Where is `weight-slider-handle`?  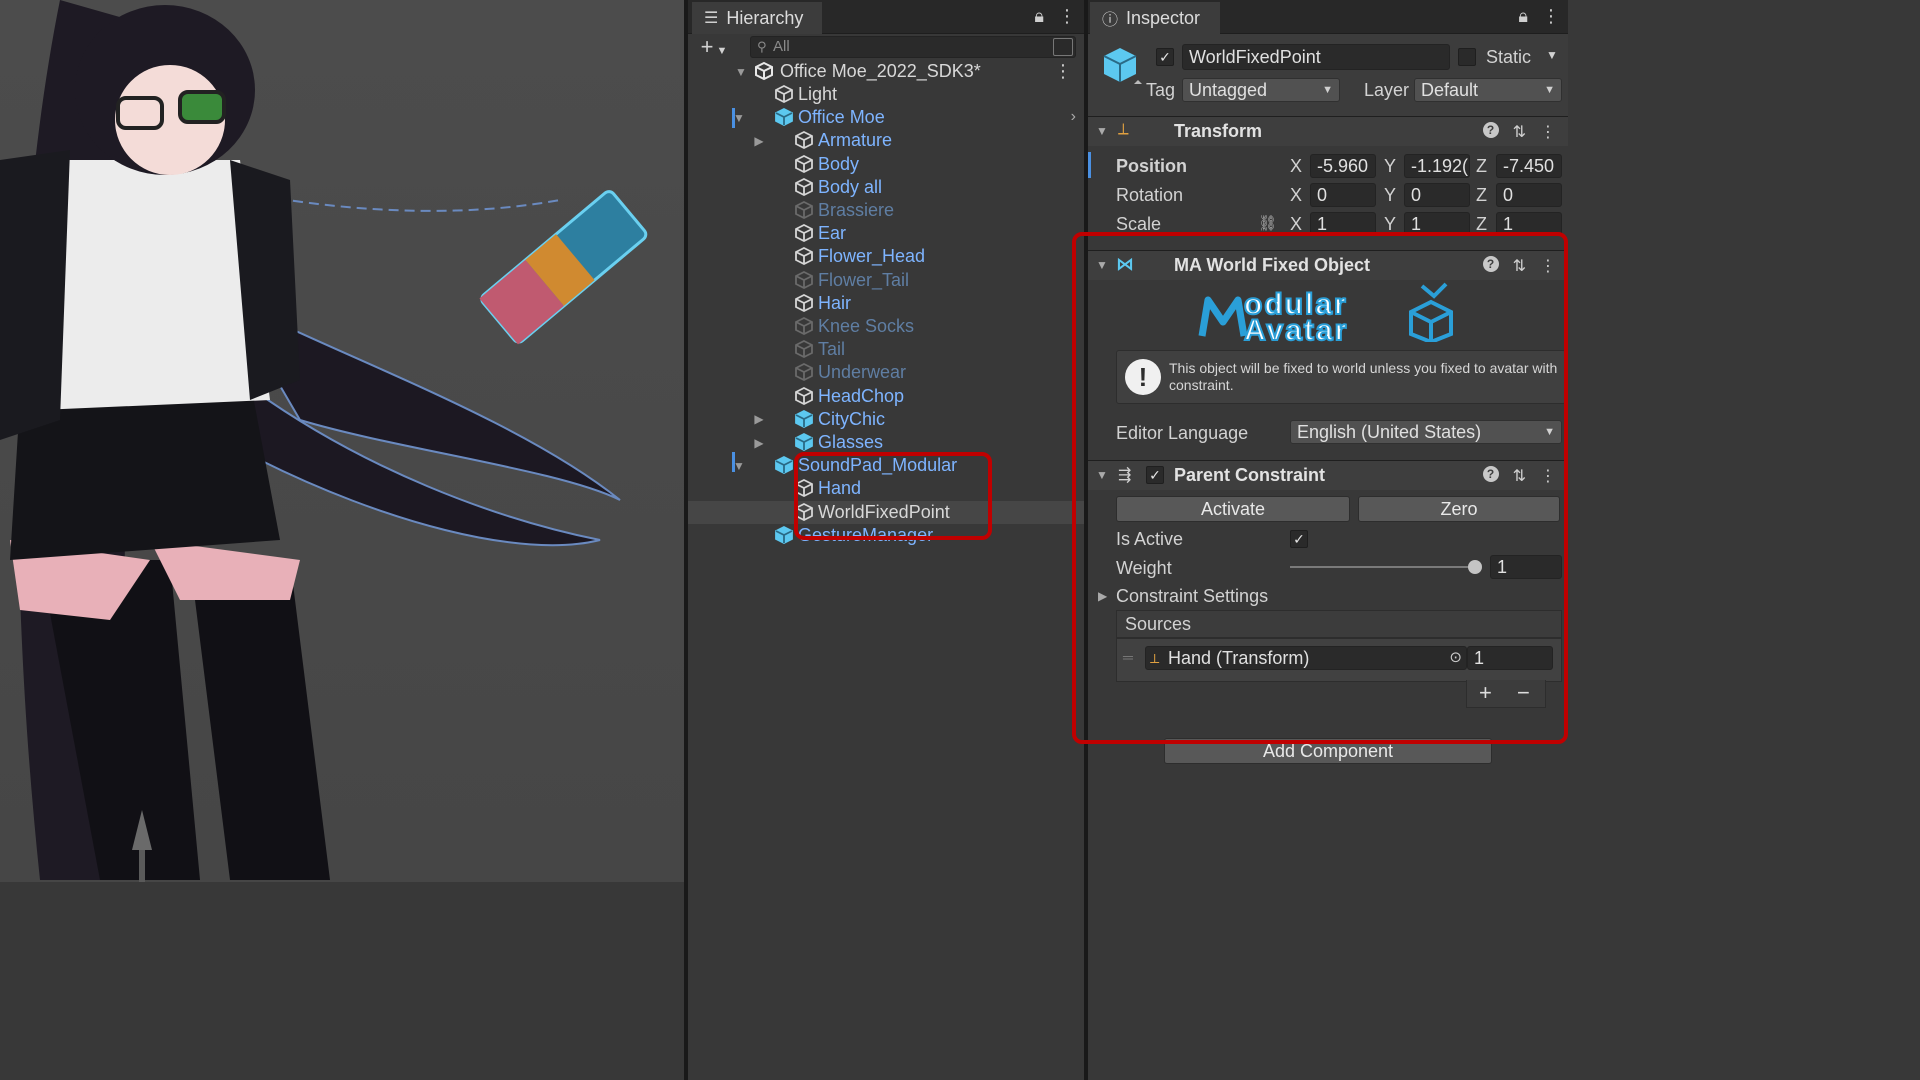
weight-slider-handle is located at coordinates (1475, 567).